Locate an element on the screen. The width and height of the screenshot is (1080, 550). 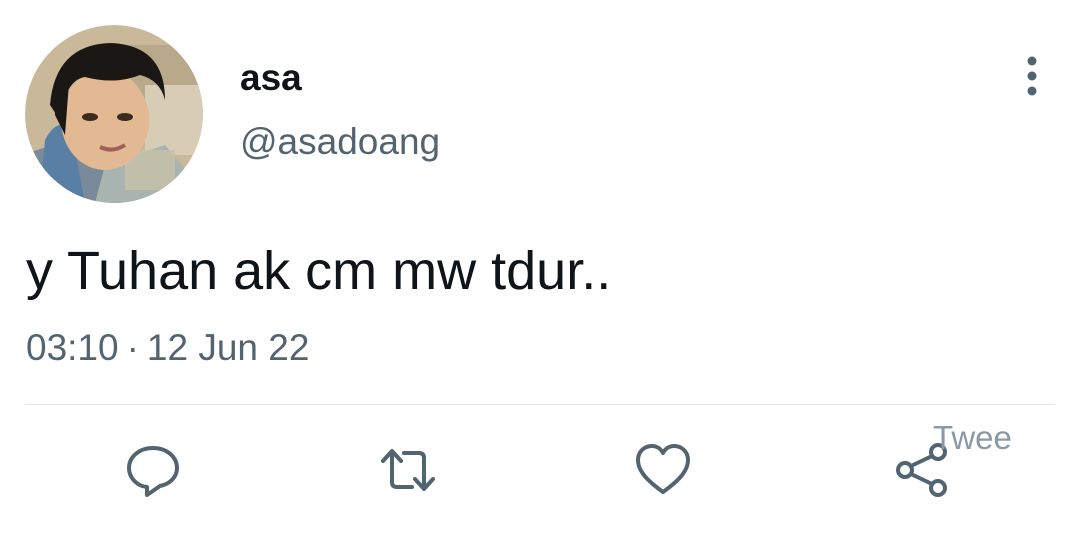
retweet-icon is located at coordinates (408, 470).